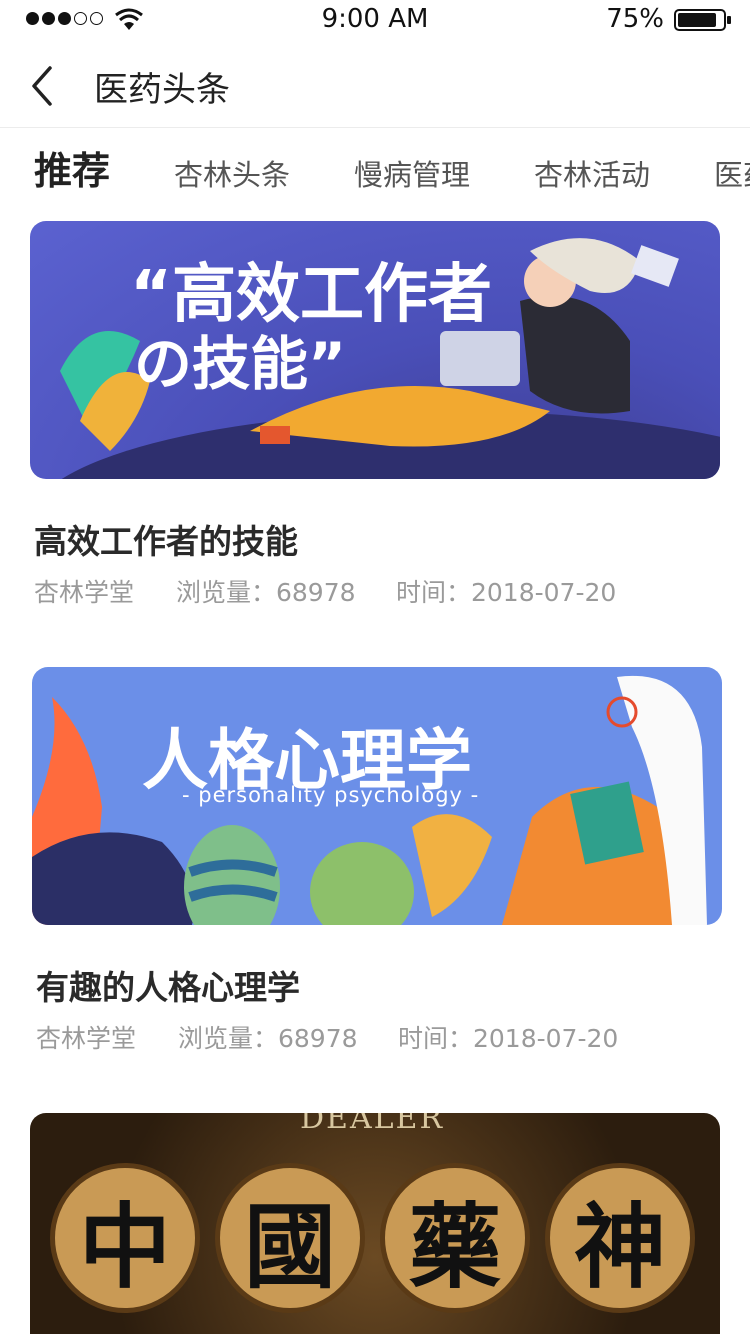  Describe the element at coordinates (375, 20) in the screenshot. I see `status-bar: 9:00 AM 75%` at that location.